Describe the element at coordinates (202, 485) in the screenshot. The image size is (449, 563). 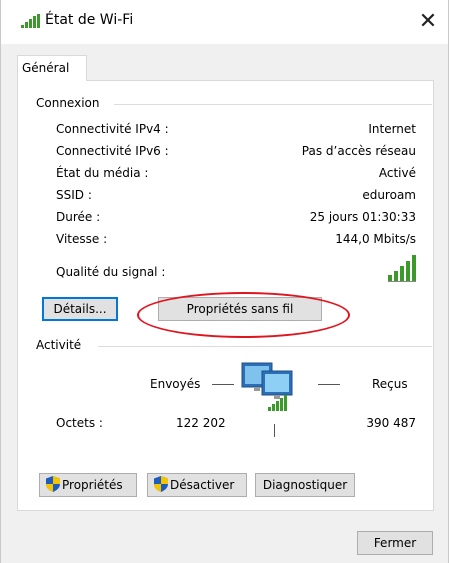
I see `disable-button-label: Désactiver` at that location.